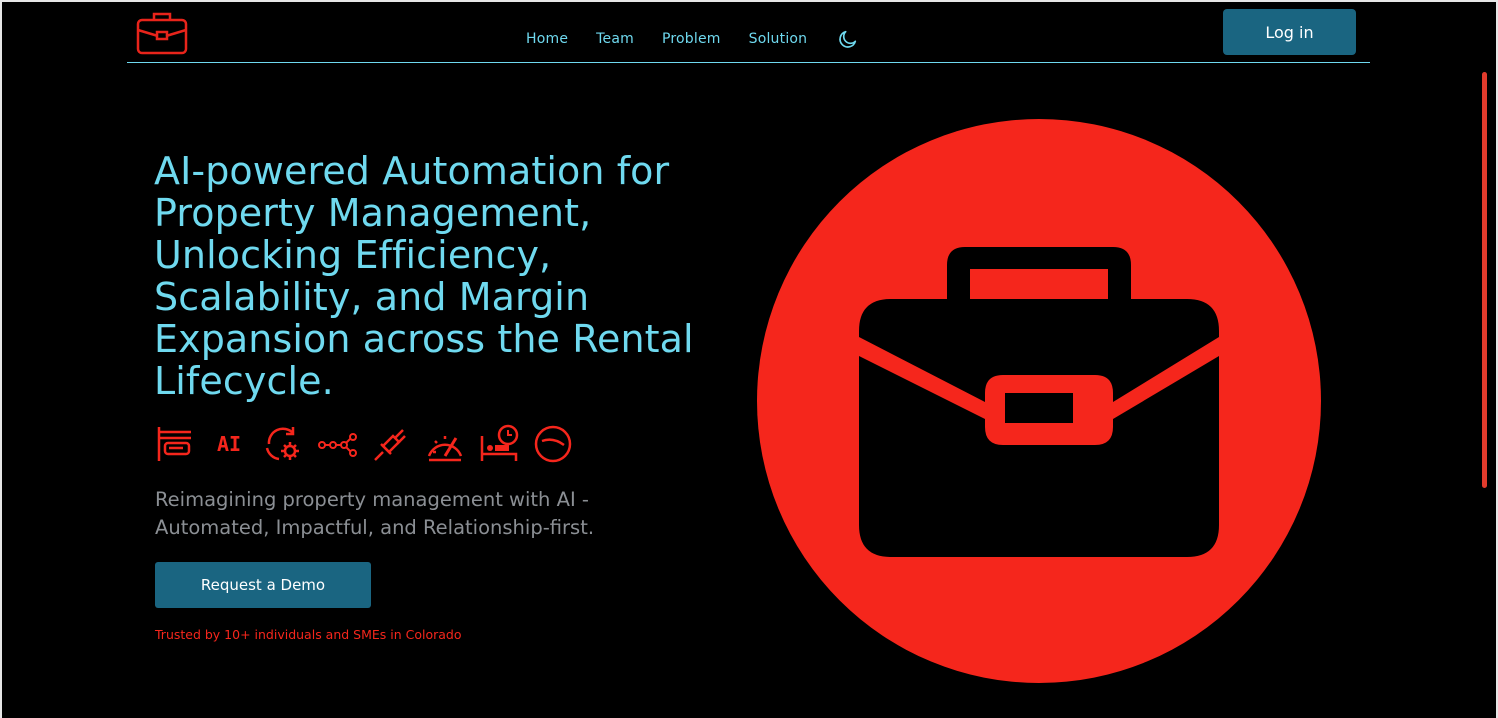 The height and width of the screenshot is (718, 1498). Describe the element at coordinates (390, 445) in the screenshot. I see `plug-icon` at that location.